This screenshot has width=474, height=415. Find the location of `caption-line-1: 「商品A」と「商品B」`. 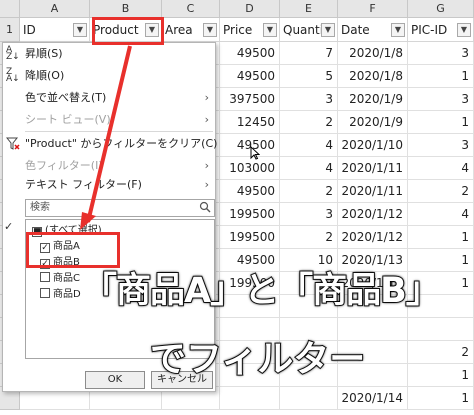

caption-line-1: 「商品A」と「商品B」 is located at coordinates (261, 291).